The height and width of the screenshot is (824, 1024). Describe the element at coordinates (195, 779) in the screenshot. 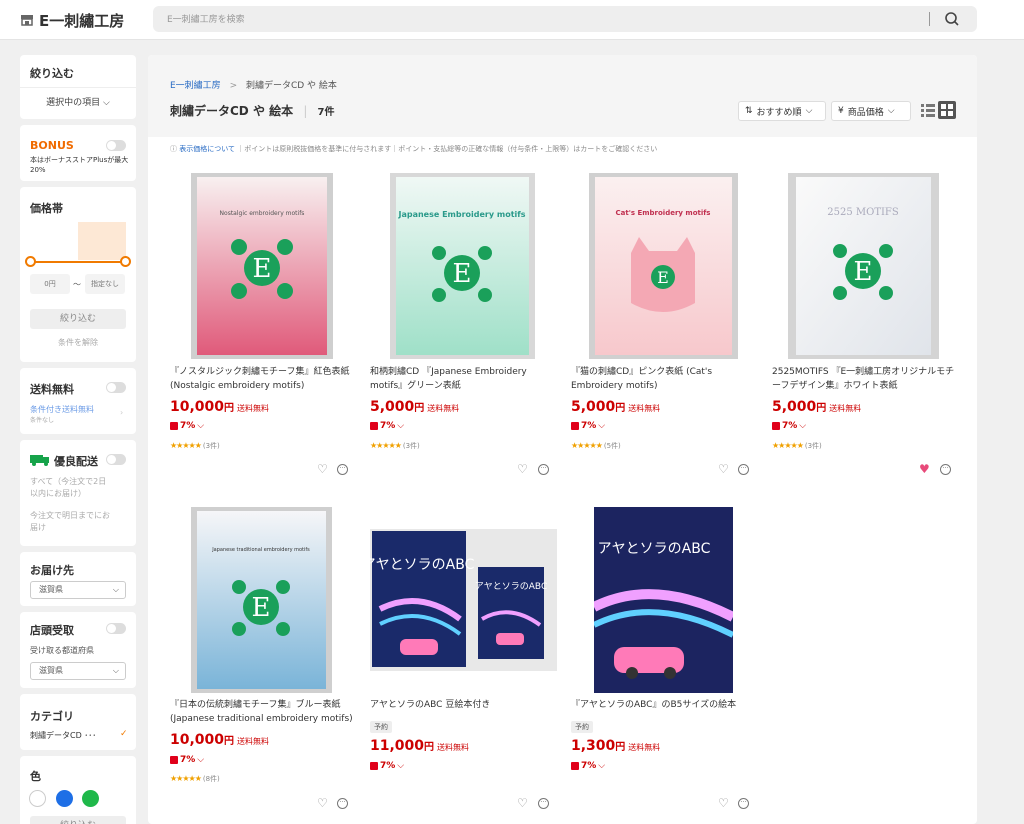

I see `rating-stars: ★★★★★ (8件)` at that location.